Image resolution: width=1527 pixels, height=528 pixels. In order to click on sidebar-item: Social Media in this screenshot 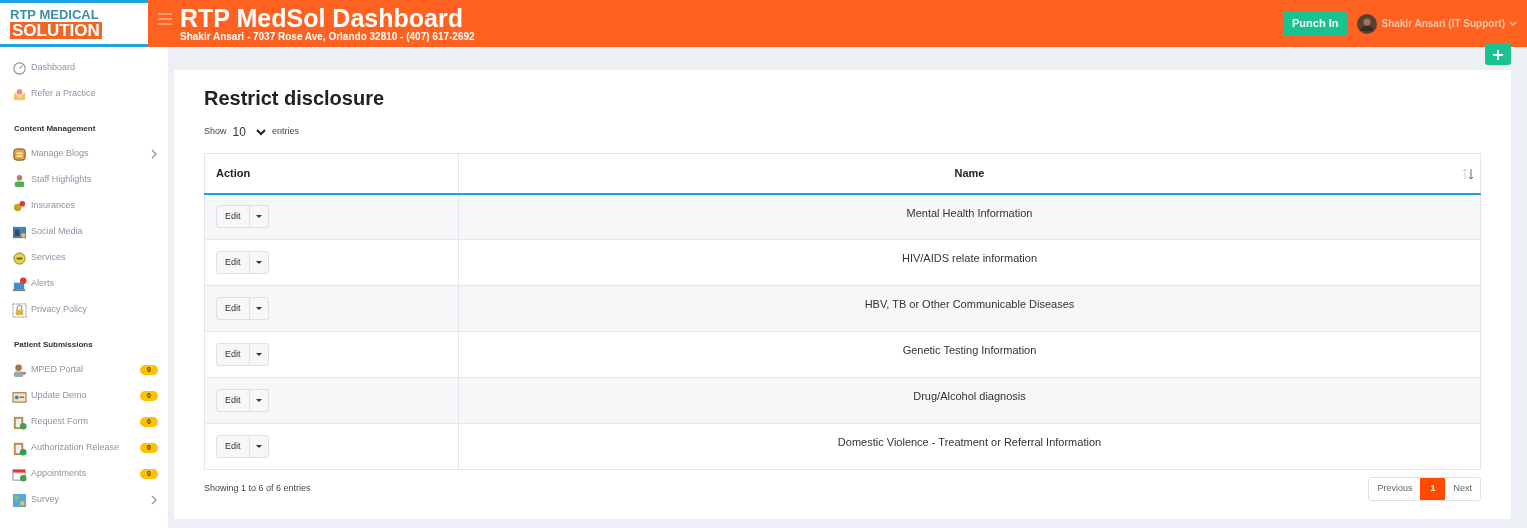, I will do `click(84, 232)`.